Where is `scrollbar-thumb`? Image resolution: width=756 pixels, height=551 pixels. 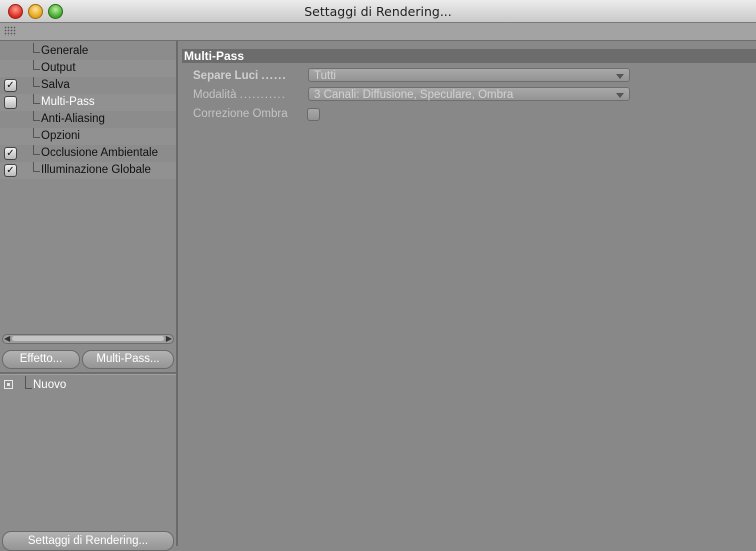 scrollbar-thumb is located at coordinates (88, 338).